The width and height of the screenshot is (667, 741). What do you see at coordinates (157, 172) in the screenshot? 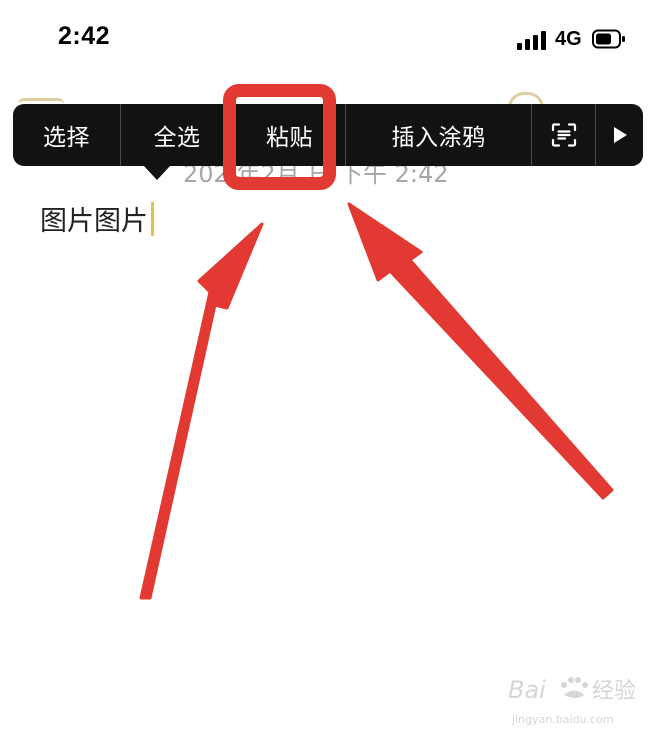
I see `menu-pointer-arrow` at bounding box center [157, 172].